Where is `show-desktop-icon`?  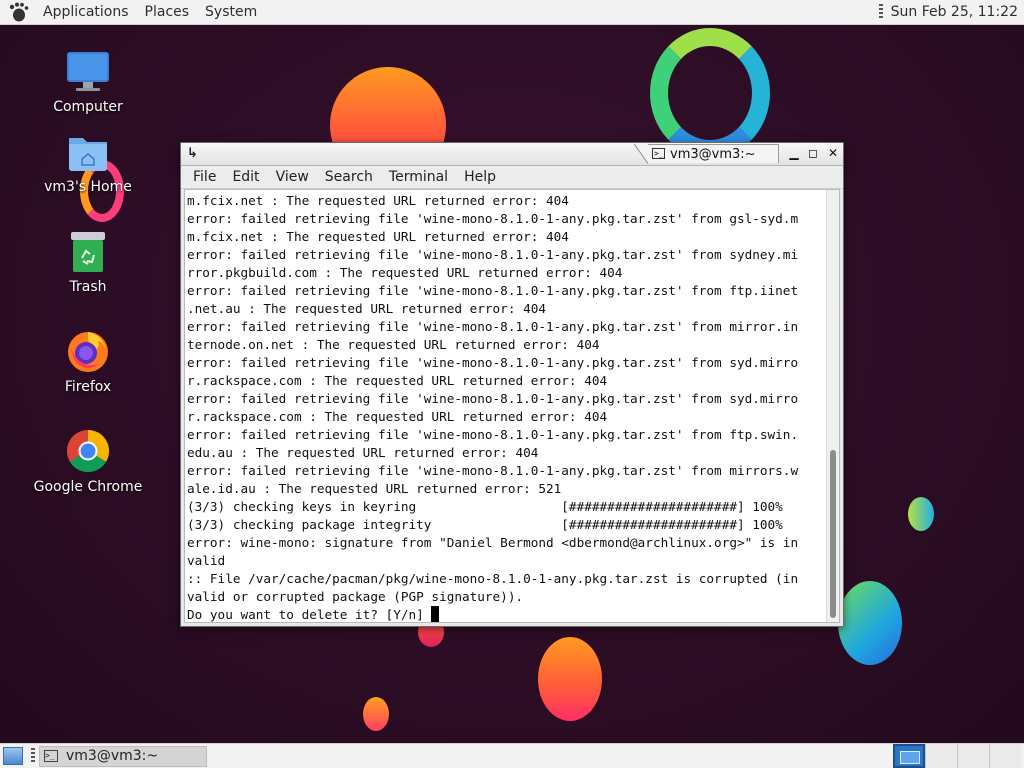
show-desktop-icon is located at coordinates (13, 756).